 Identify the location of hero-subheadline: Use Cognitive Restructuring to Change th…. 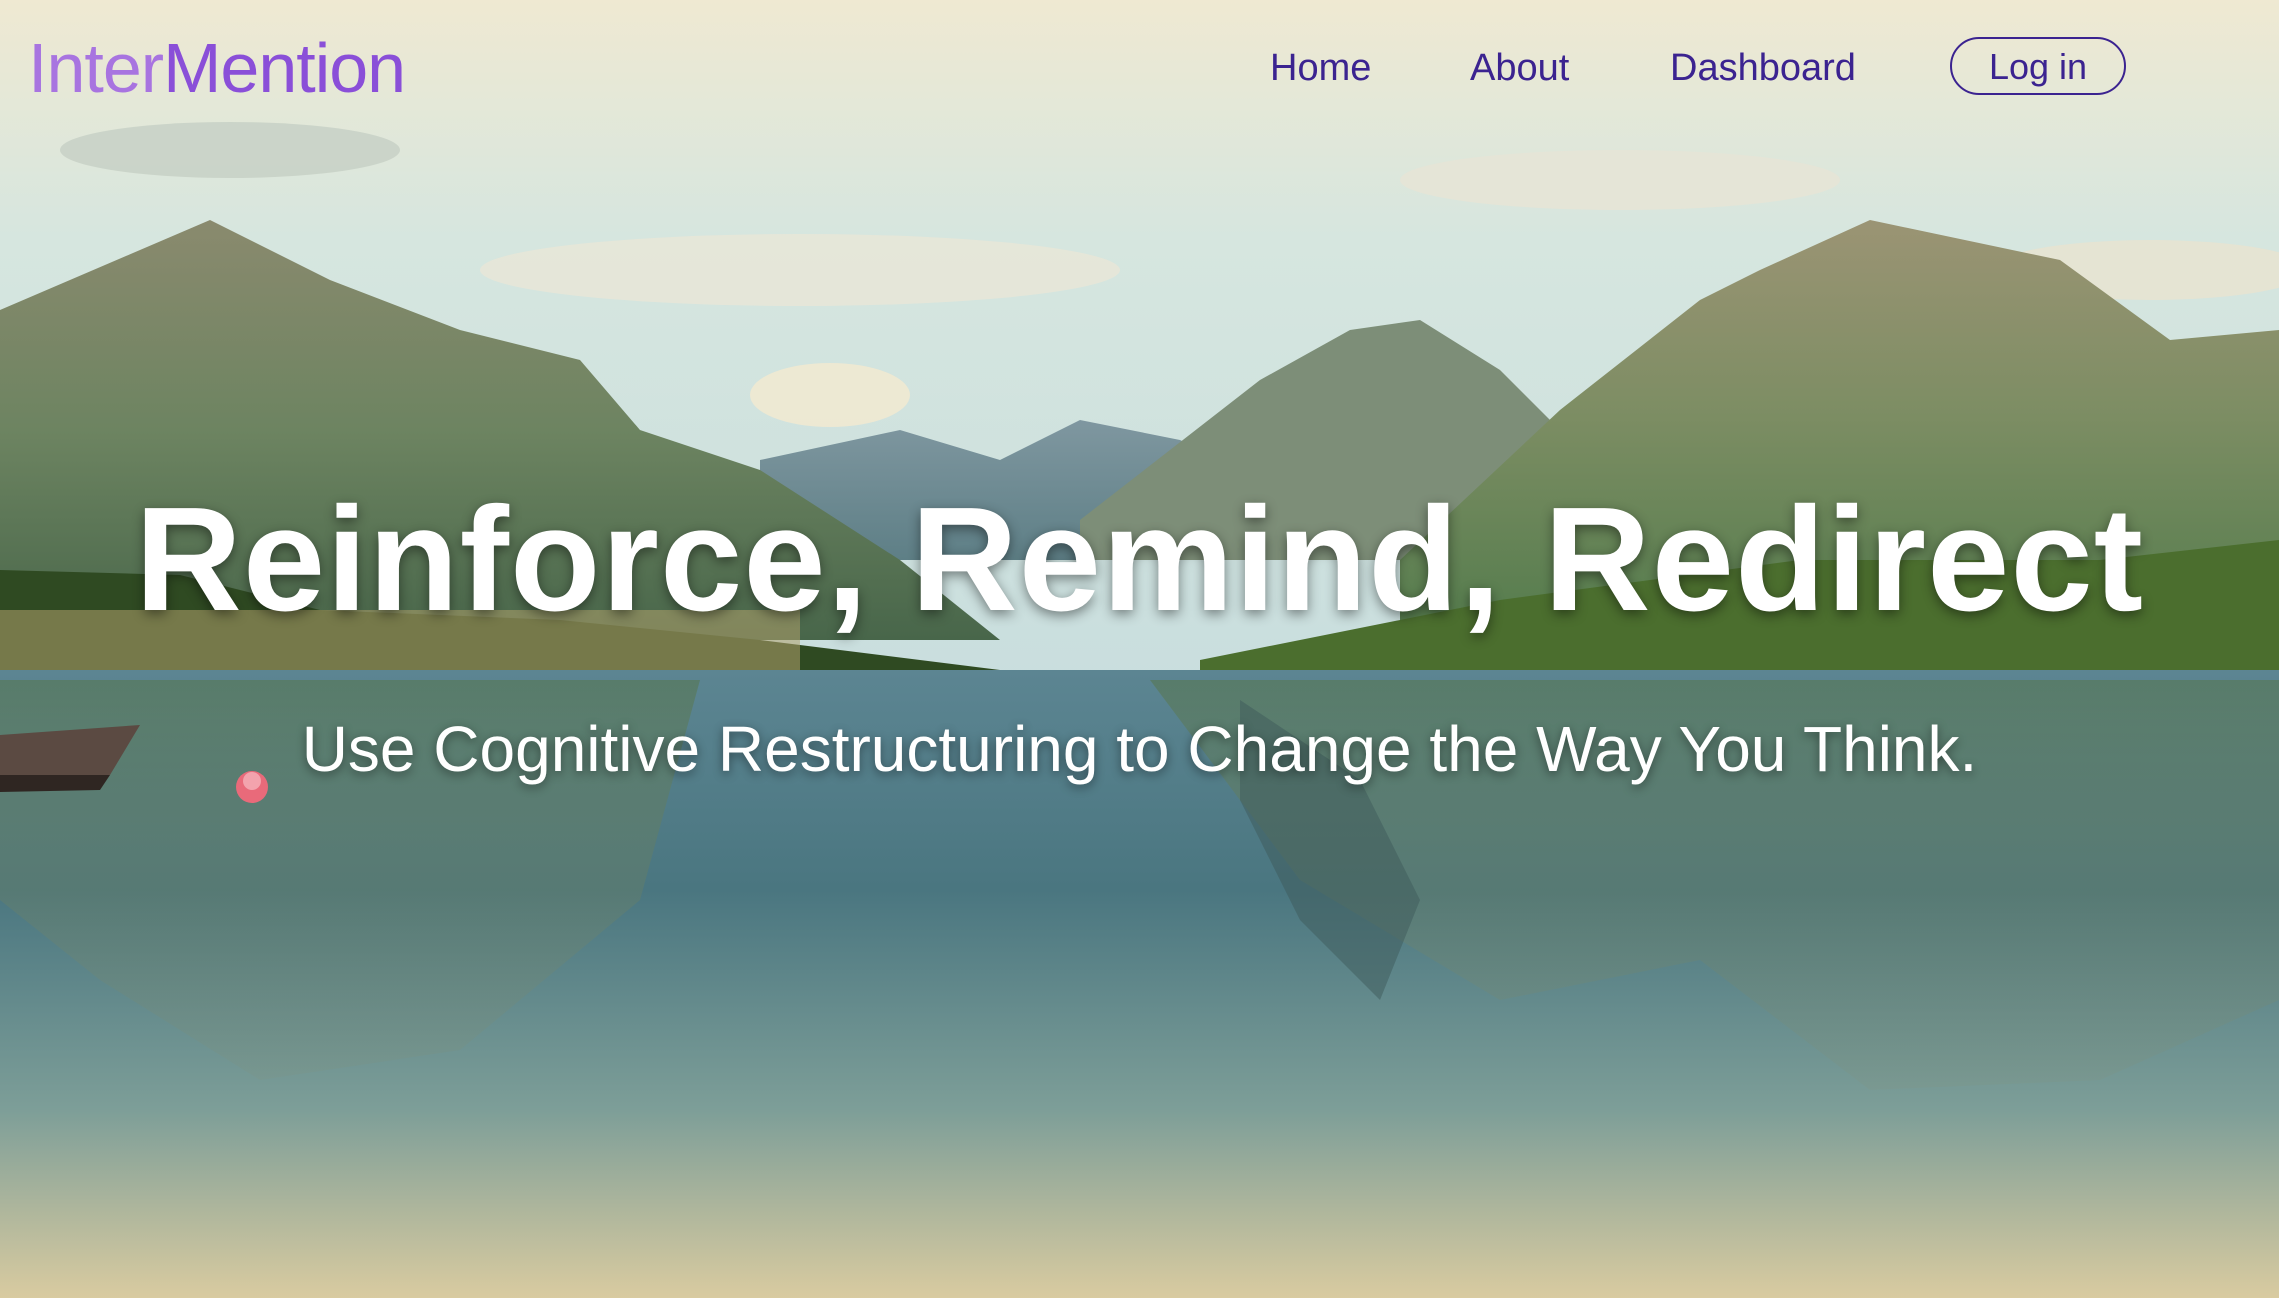
(1139, 749).